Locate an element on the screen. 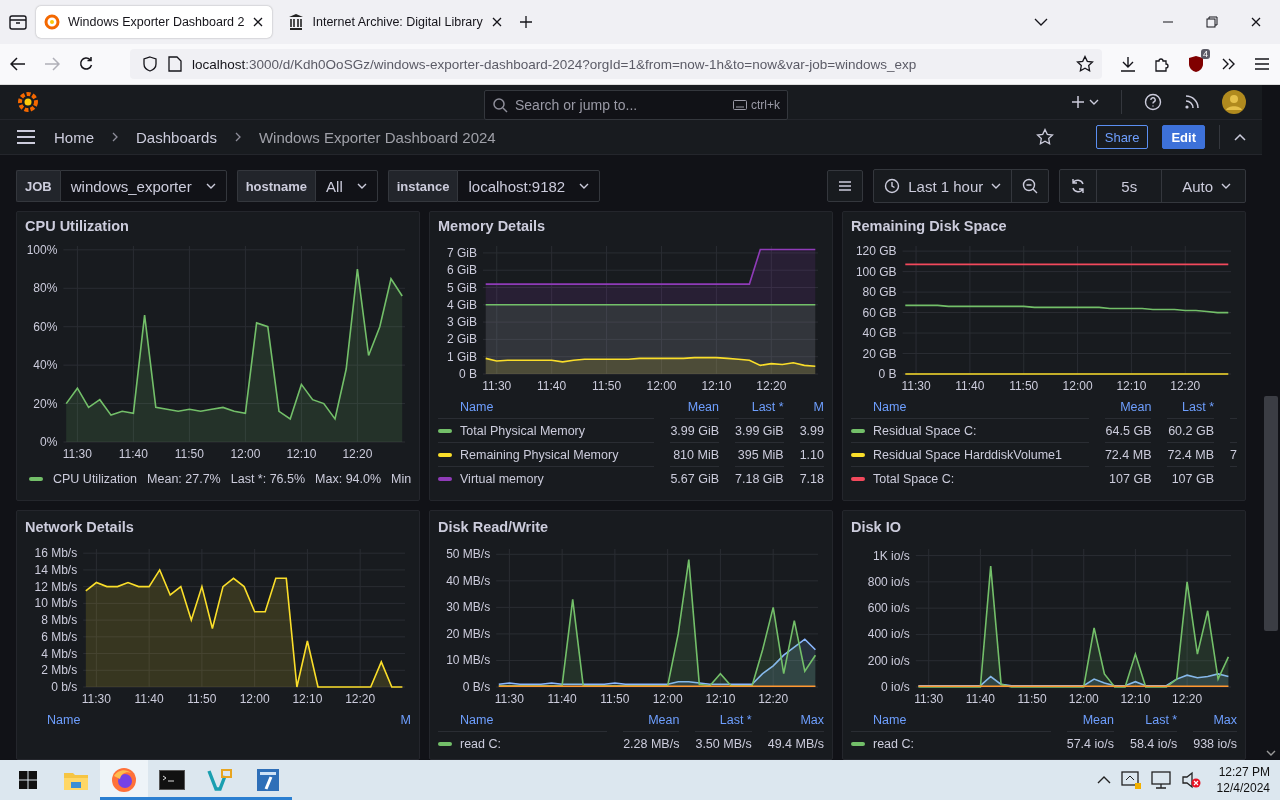 This screenshot has height=800, width=1280. breadcrumb-link: Windows Exporter Dashboard 2024 is located at coordinates (377, 137).